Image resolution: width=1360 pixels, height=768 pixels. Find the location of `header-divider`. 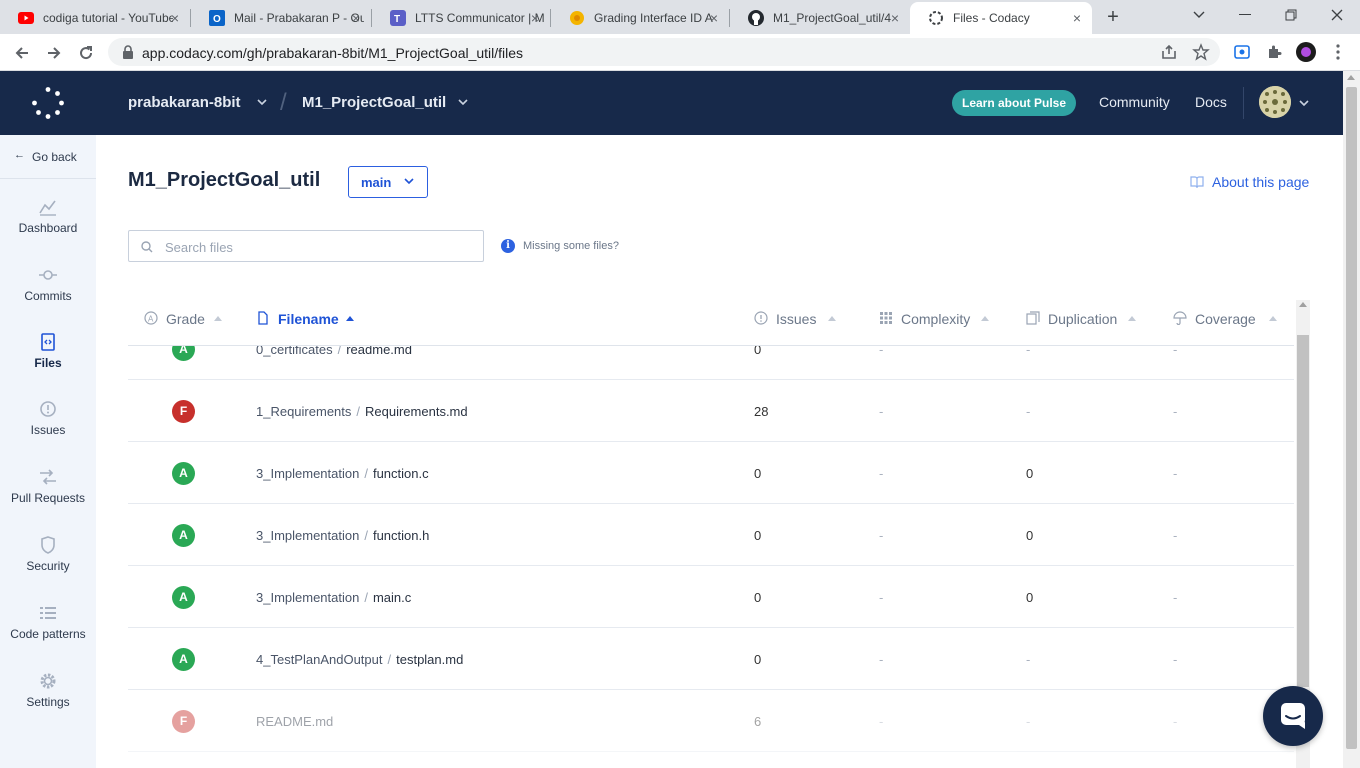

header-divider is located at coordinates (1243, 103).